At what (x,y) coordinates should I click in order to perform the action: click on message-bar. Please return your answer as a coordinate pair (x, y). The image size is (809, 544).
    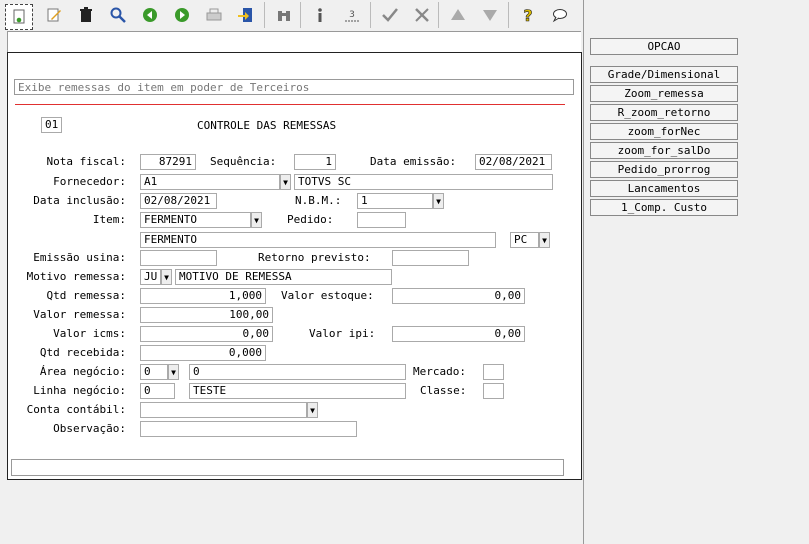
    Looking at the image, I should click on (287, 467).